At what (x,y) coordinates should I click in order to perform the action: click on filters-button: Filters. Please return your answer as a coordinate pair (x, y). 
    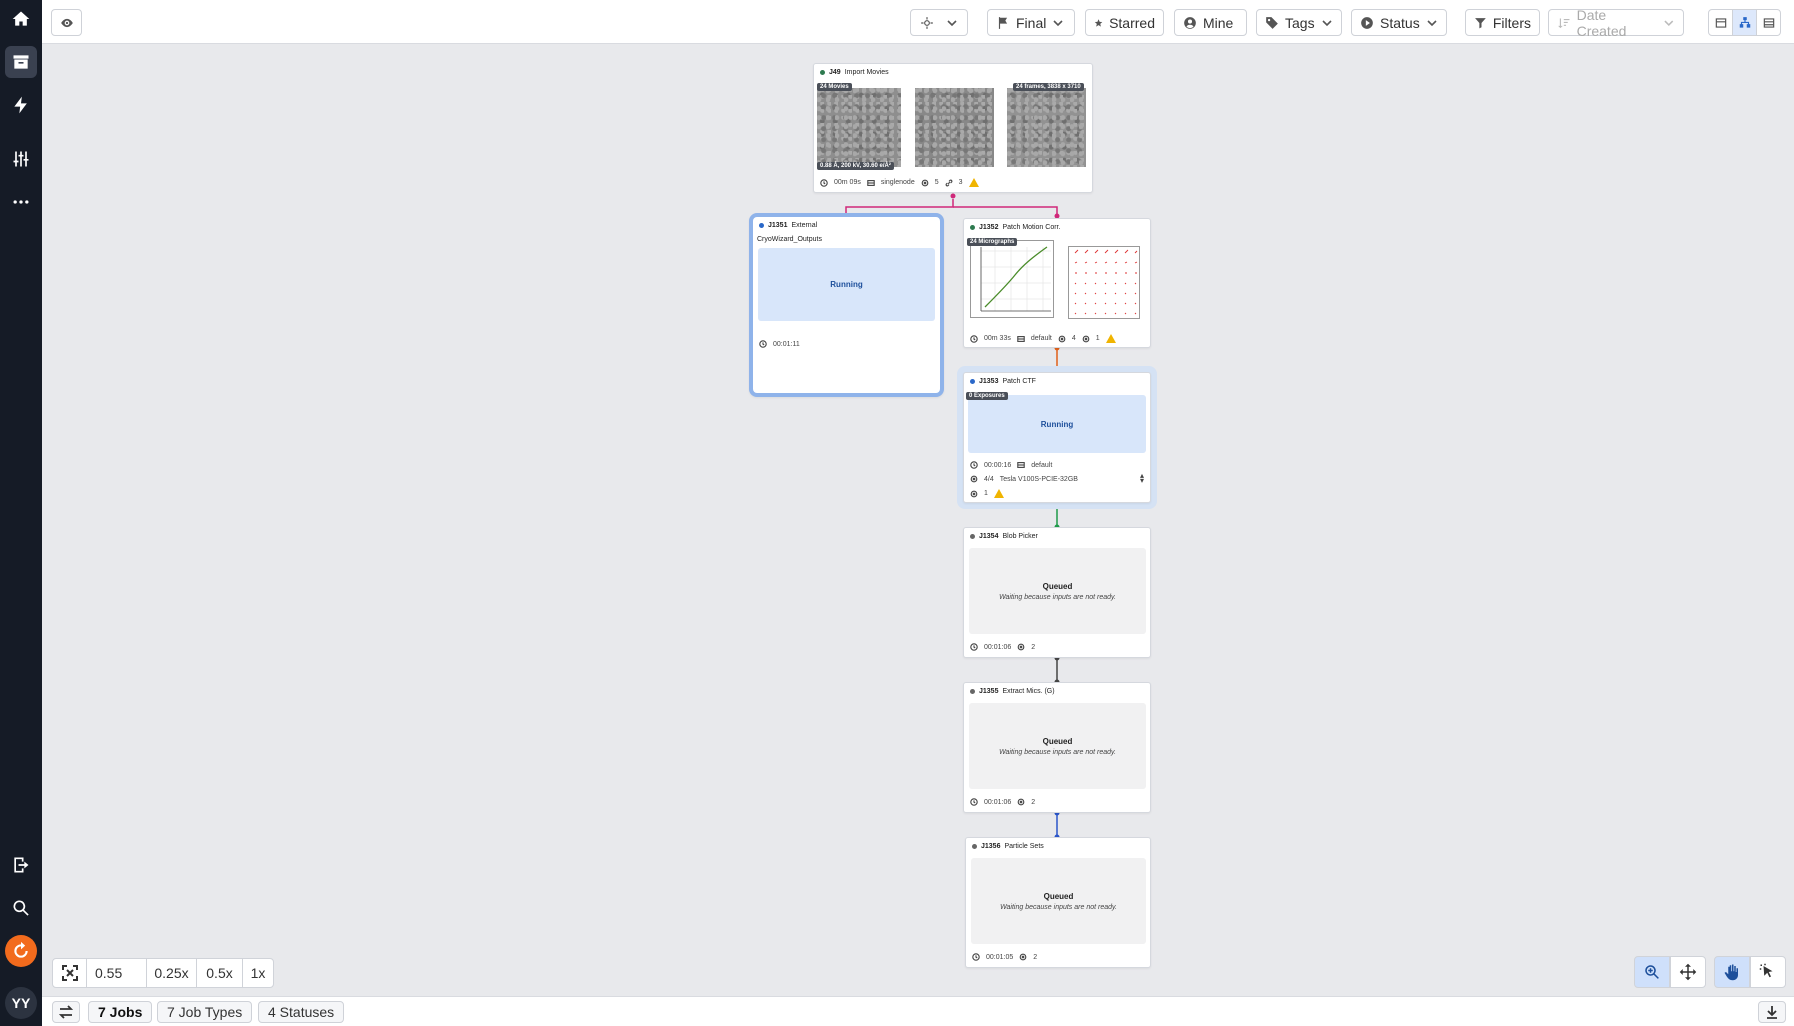
    Looking at the image, I should click on (1502, 22).